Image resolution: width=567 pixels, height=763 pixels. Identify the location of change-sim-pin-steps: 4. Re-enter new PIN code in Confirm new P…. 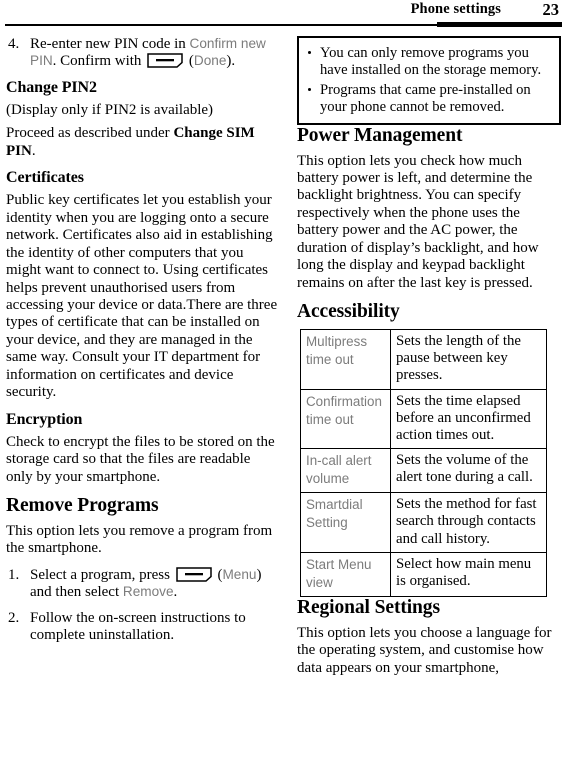
(143, 53).